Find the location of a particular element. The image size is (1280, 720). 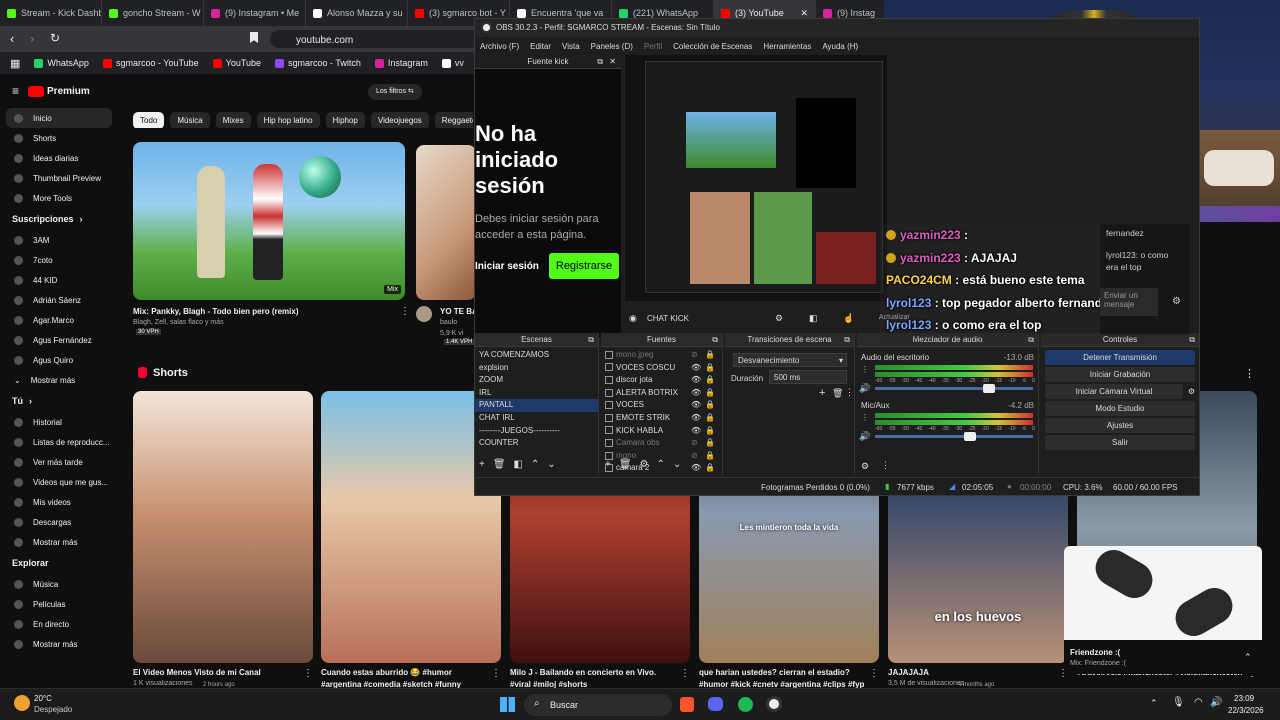

discord-icon is located at coordinates (715, 704).